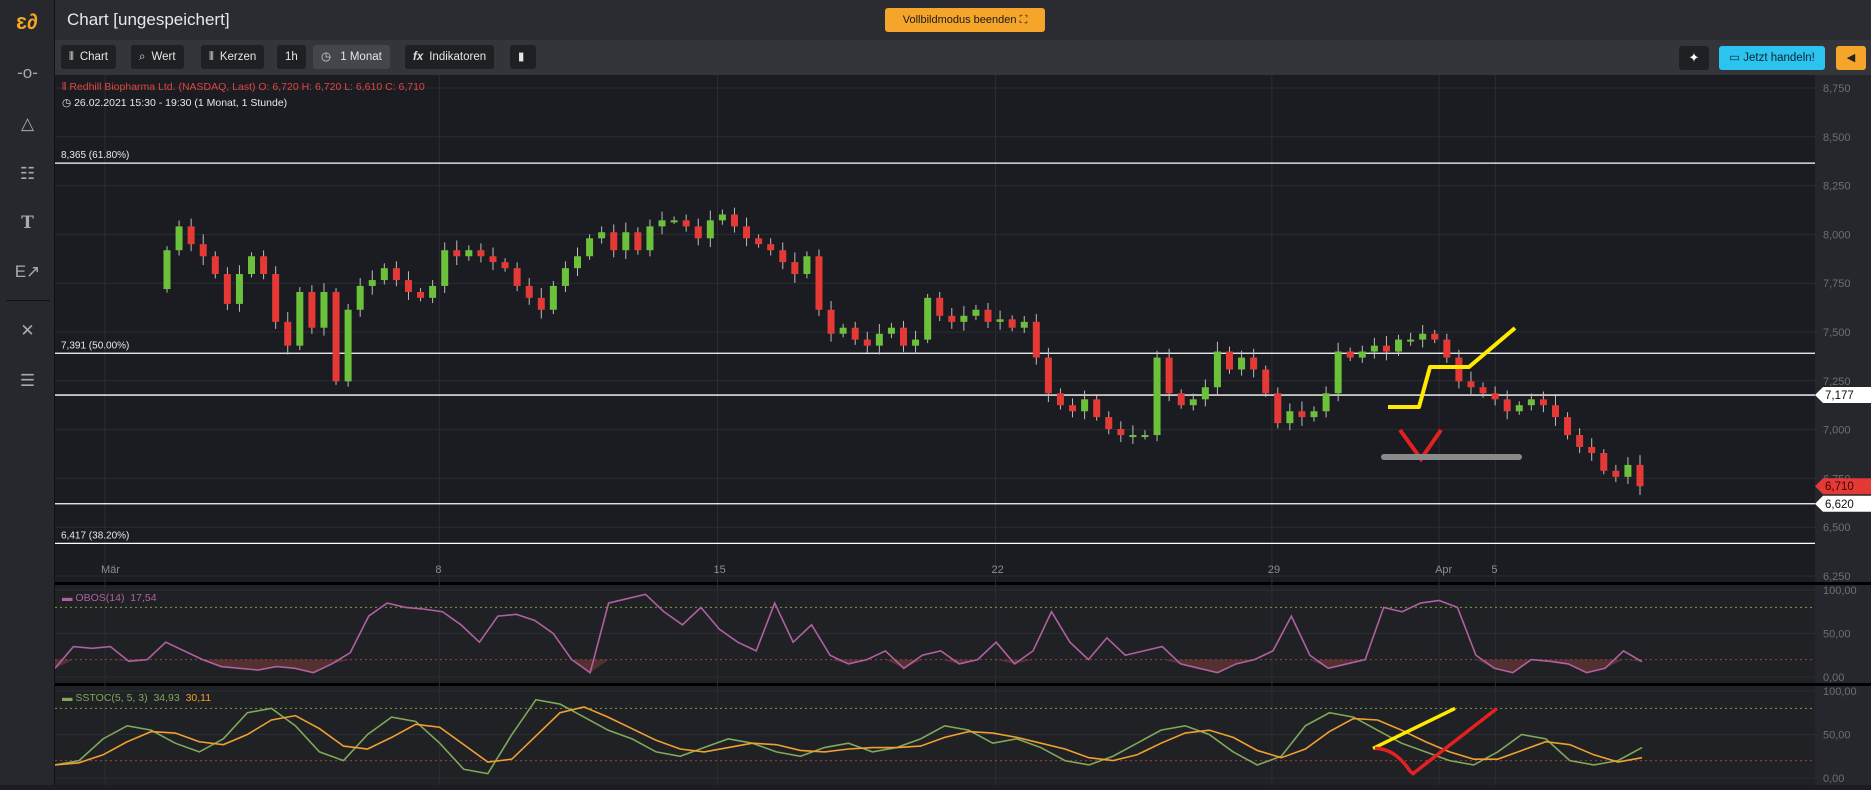 Image resolution: width=1871 pixels, height=790 pixels. What do you see at coordinates (27, 223) in the screenshot?
I see `text-tool-icon: T` at bounding box center [27, 223].